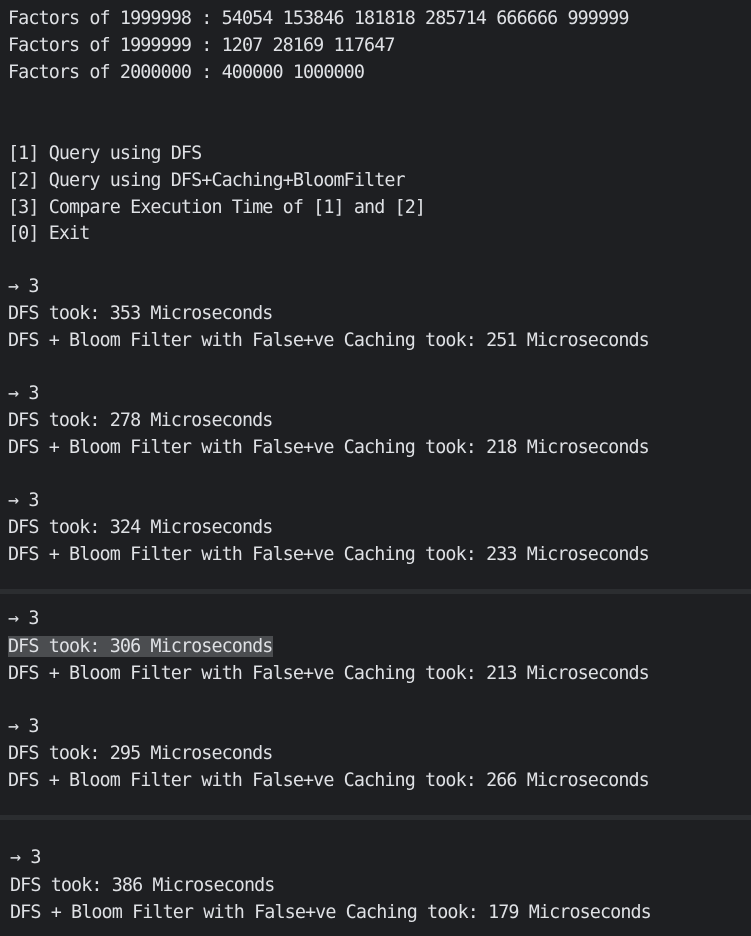 Image resolution: width=751 pixels, height=936 pixels. I want to click on menu-option-0: [0] Exit, so click(49, 233).